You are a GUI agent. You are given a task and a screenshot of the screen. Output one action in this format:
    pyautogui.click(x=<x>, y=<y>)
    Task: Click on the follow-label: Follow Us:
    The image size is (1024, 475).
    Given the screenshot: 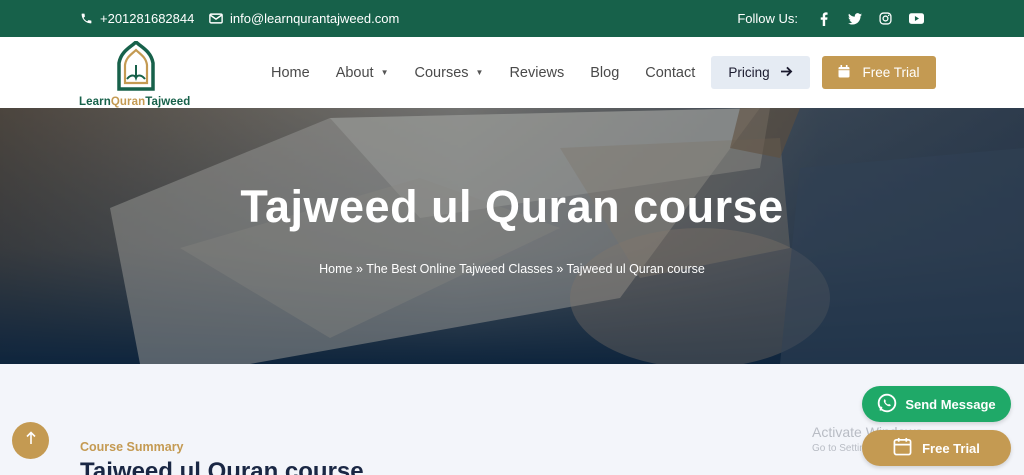 What is the action you would take?
    pyautogui.click(x=767, y=18)
    